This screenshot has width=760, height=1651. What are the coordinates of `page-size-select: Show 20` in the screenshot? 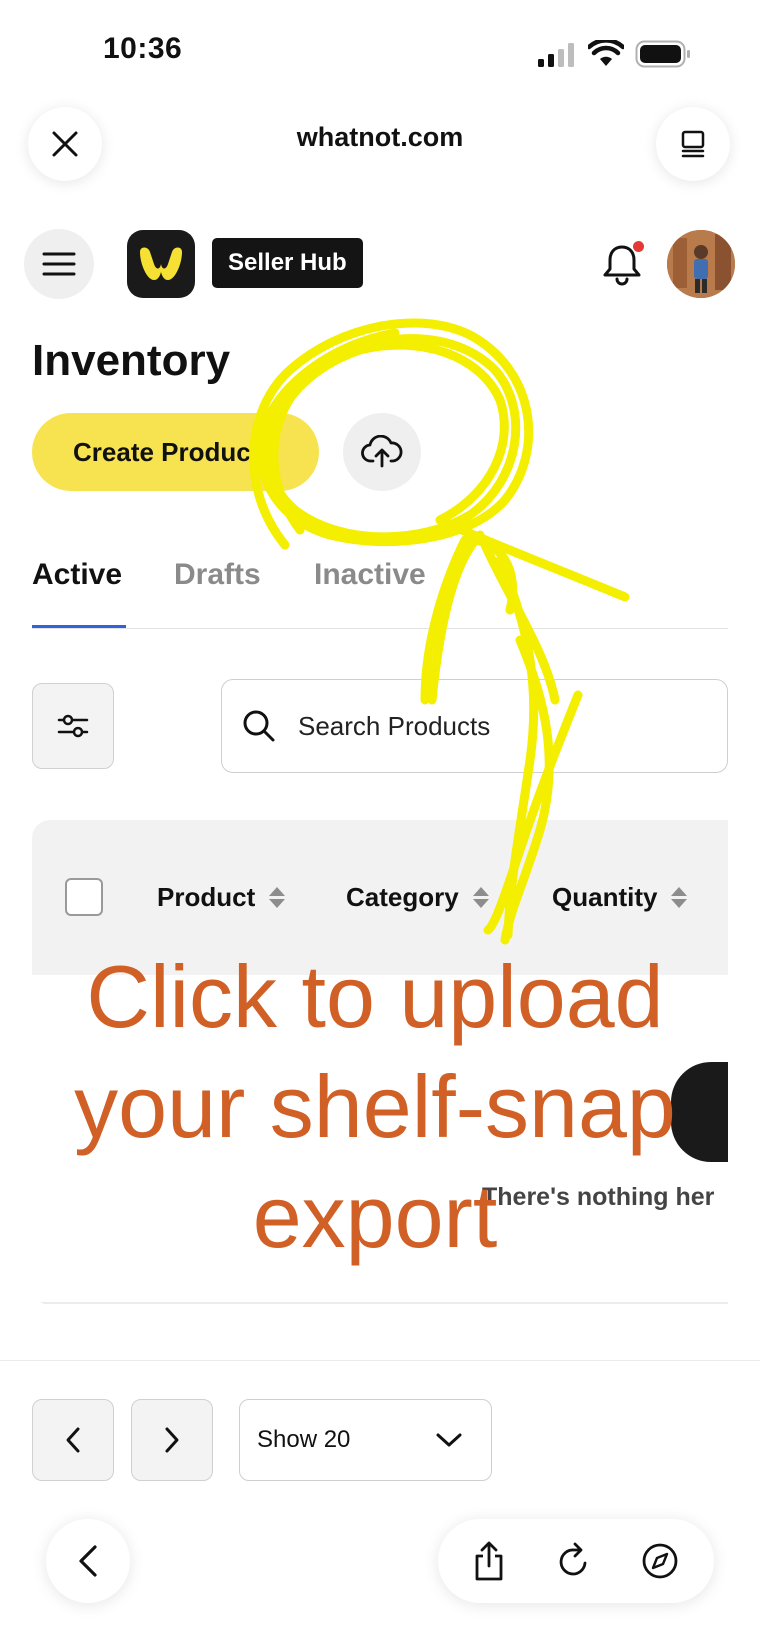 It's located at (365, 1440).